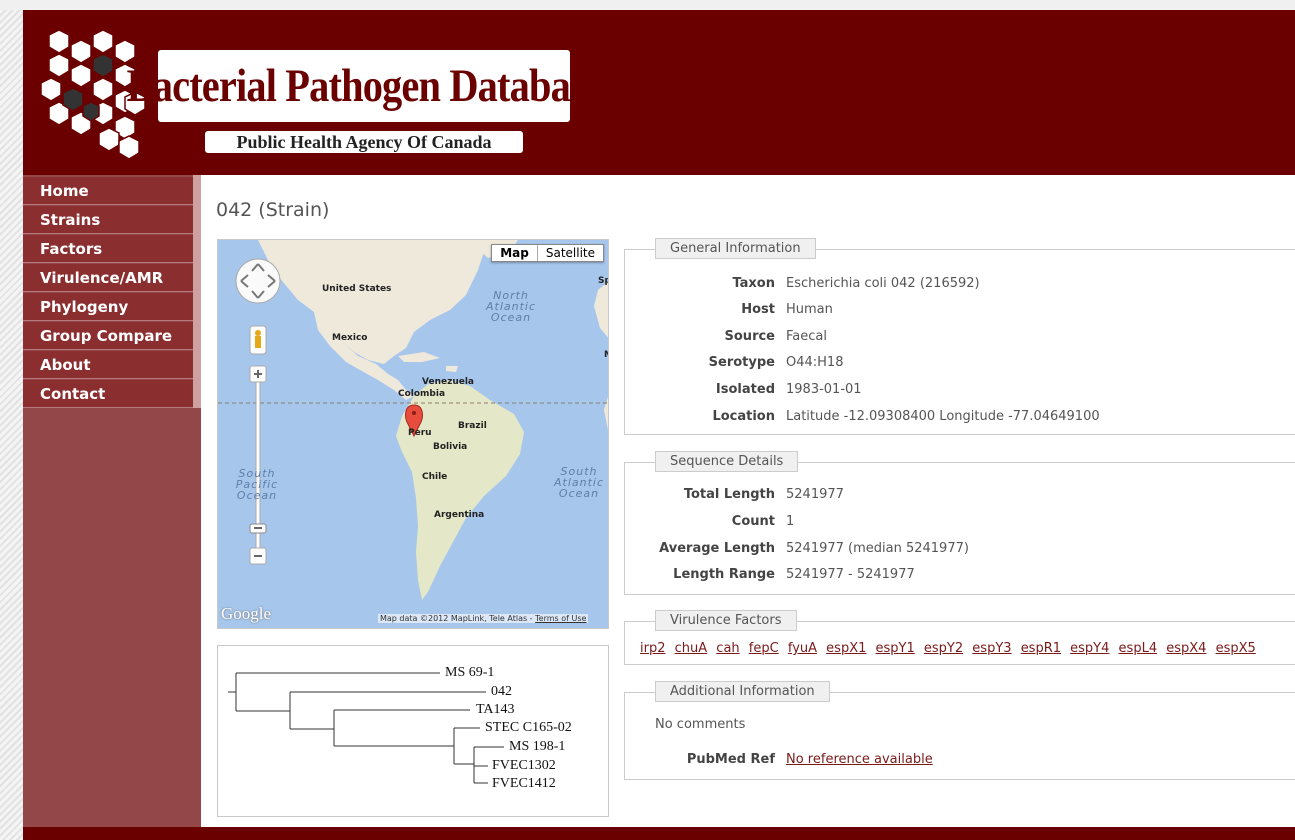  What do you see at coordinates (501, 691) in the screenshot?
I see `tree-leaf: 042` at bounding box center [501, 691].